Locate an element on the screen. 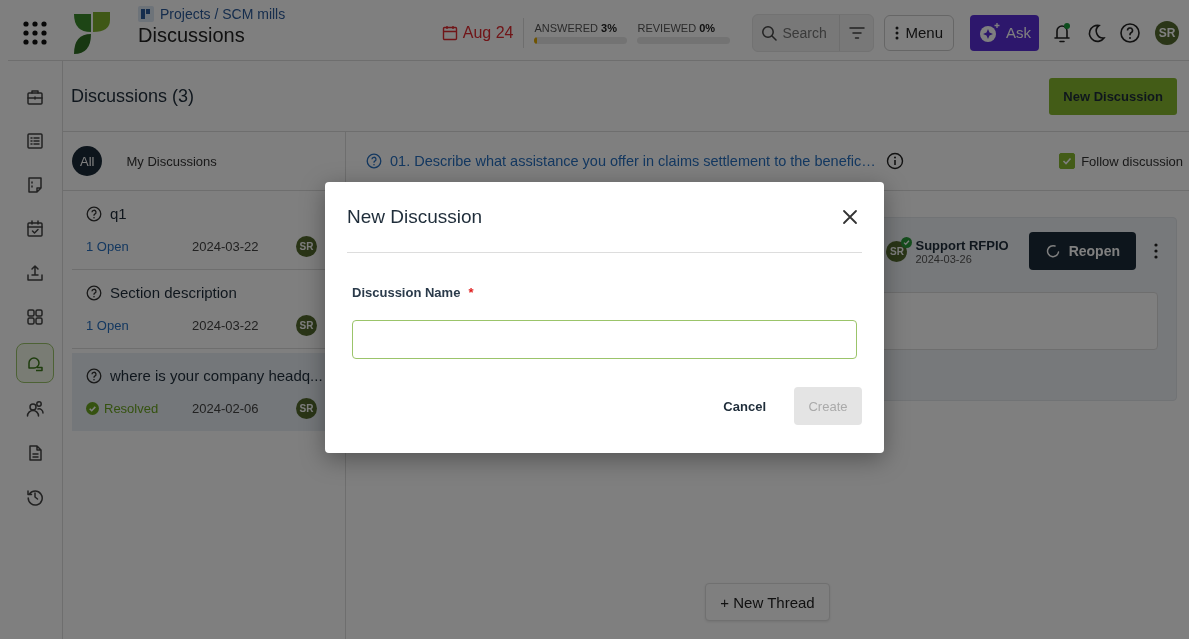 This screenshot has height=639, width=1189. filter-tab: All is located at coordinates (87, 161).